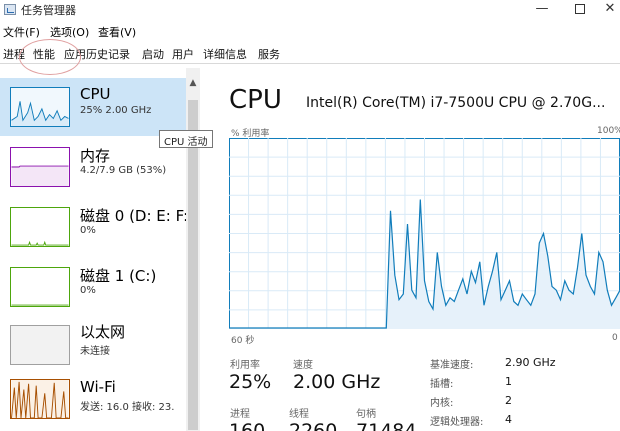 The image size is (620, 431). What do you see at coordinates (40, 399) in the screenshot?
I see `wifi-thumbnail-graph` at bounding box center [40, 399].